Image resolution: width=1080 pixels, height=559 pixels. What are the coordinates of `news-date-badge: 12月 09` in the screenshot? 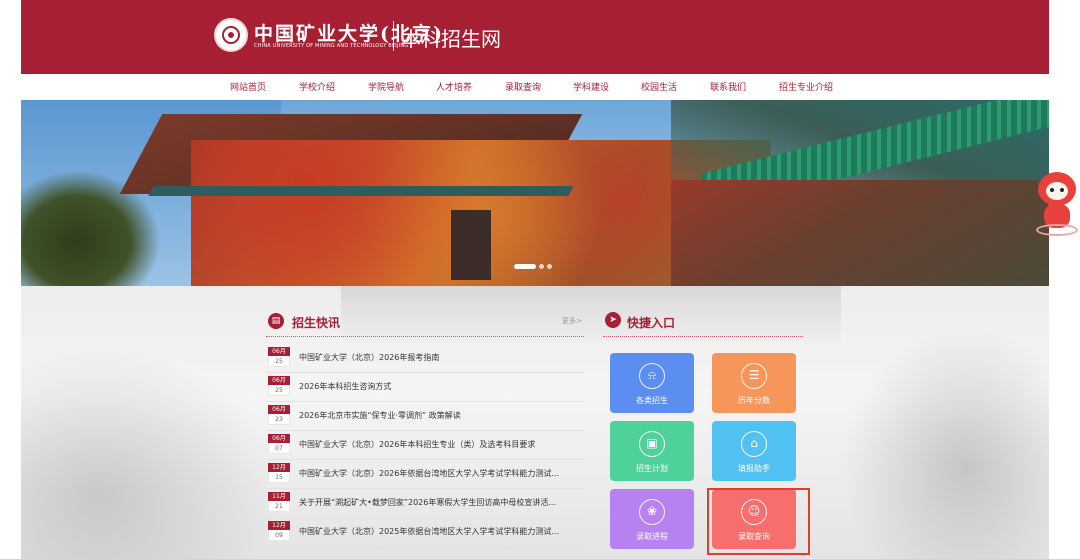 It's located at (279, 531).